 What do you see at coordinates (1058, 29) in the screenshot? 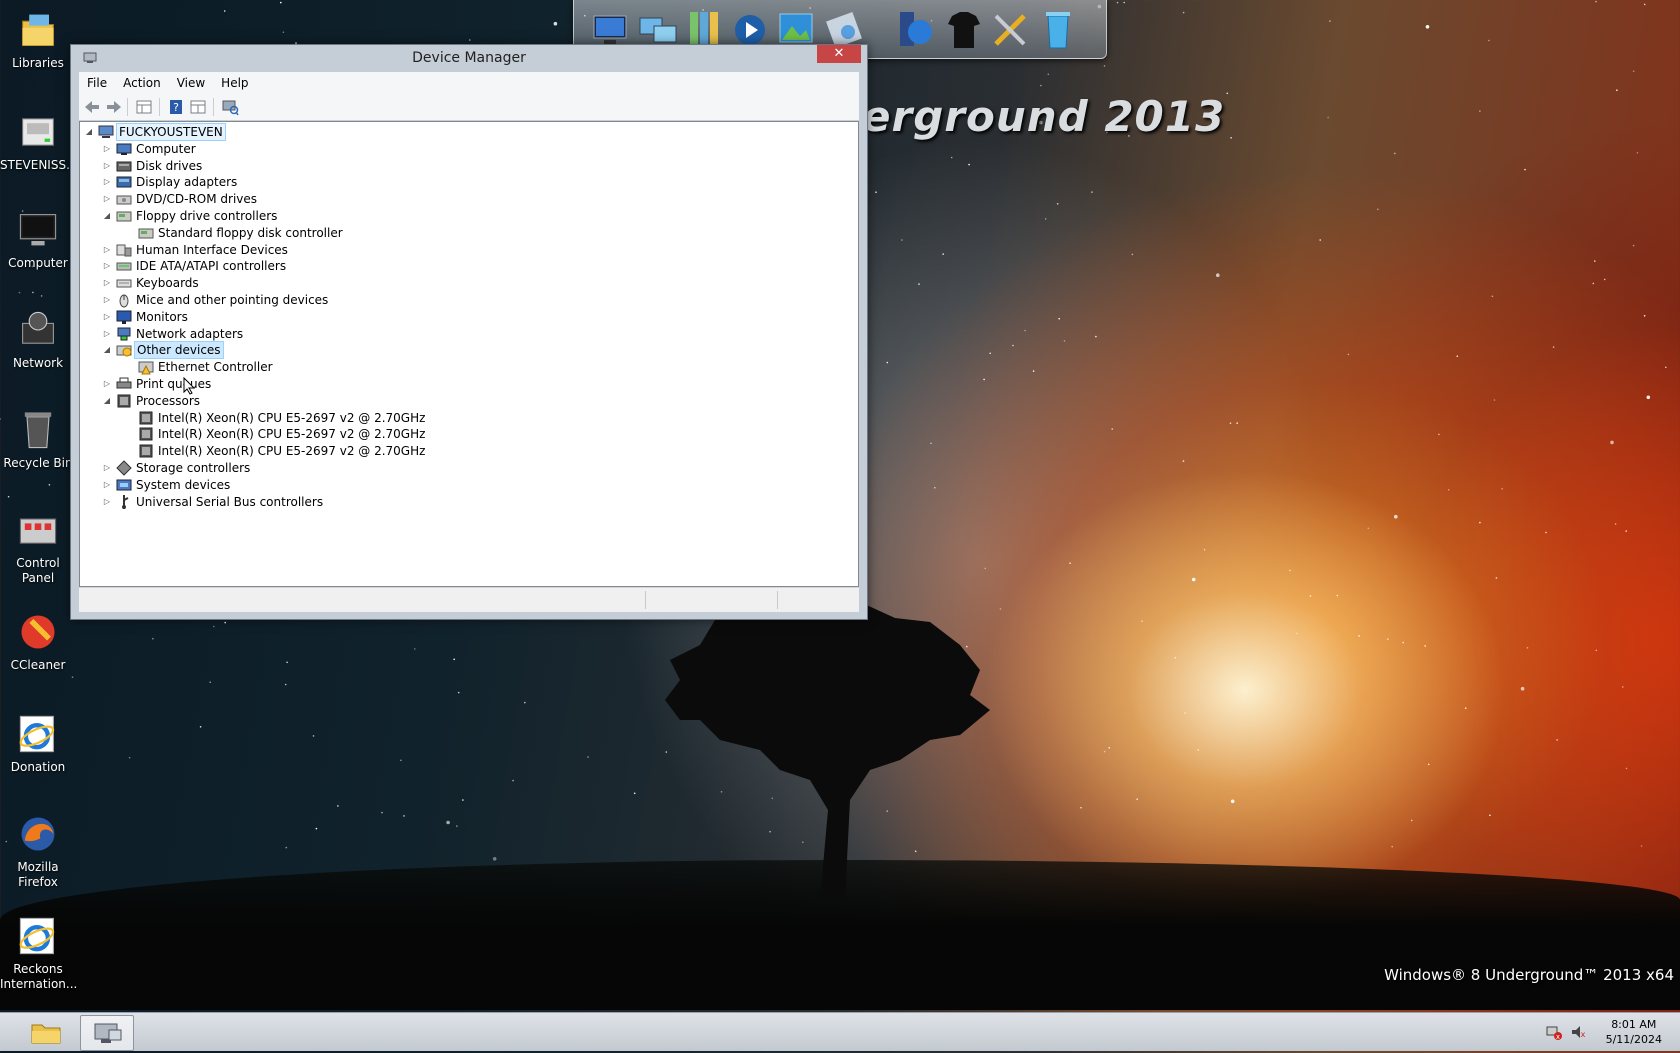
I see `dock-recycle-bin-icon` at bounding box center [1058, 29].